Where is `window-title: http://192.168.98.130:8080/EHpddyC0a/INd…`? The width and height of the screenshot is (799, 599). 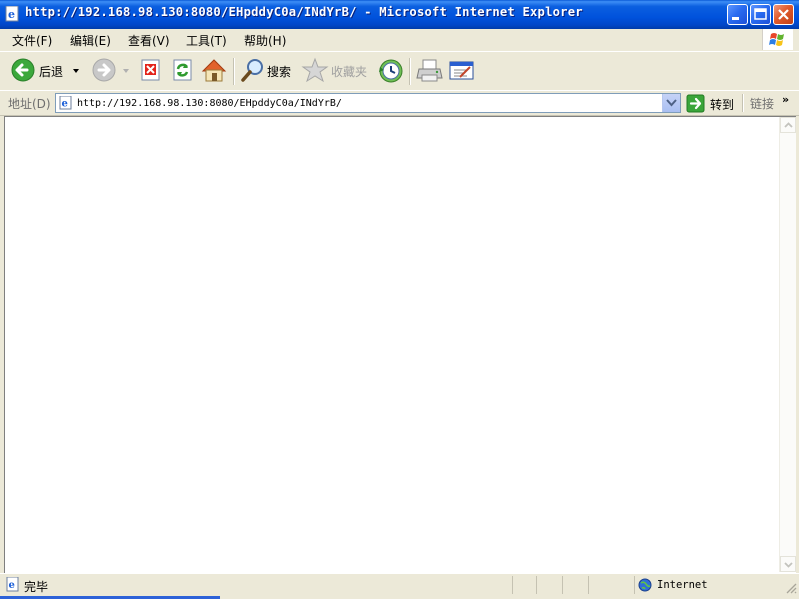 window-title: http://192.168.98.130:8080/EHpddyC0a/INd… is located at coordinates (304, 12).